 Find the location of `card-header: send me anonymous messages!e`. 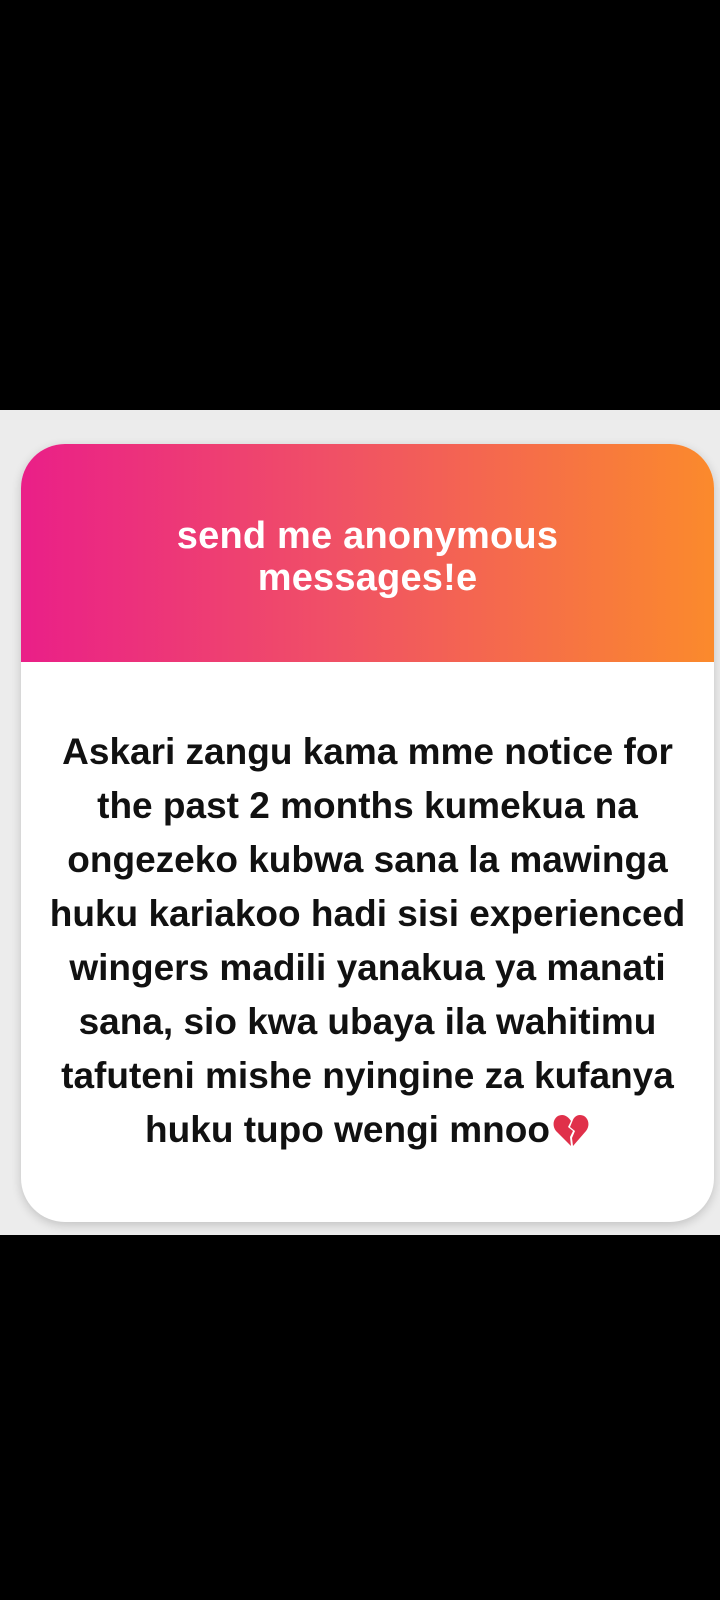

card-header: send me anonymous messages!e is located at coordinates (367, 553).